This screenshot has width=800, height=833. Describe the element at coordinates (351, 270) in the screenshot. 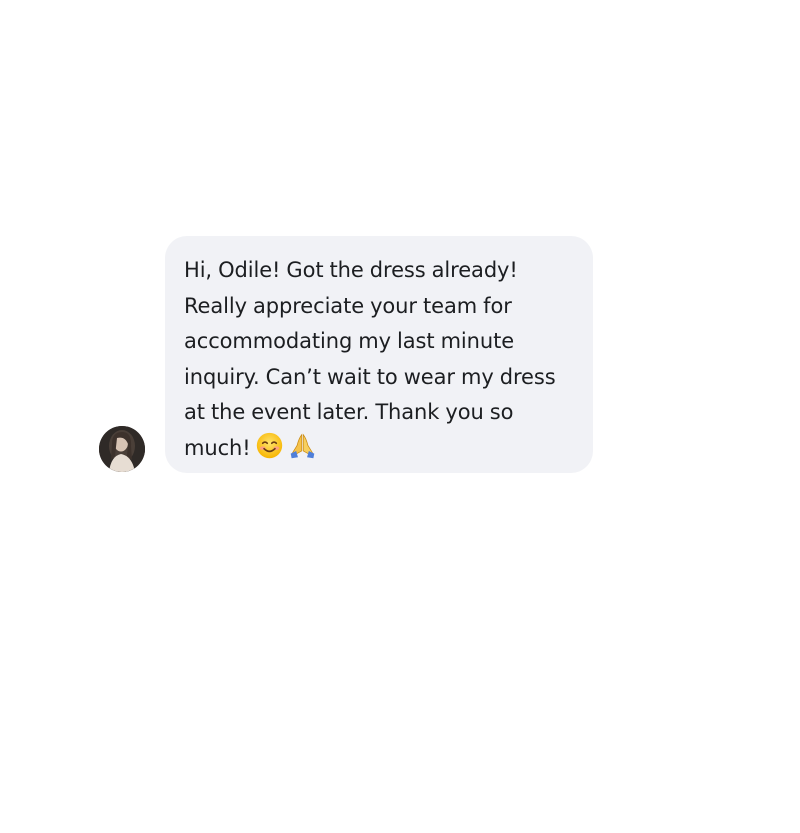

I see `message-line: Hi, Odile! Got the dress already!` at that location.